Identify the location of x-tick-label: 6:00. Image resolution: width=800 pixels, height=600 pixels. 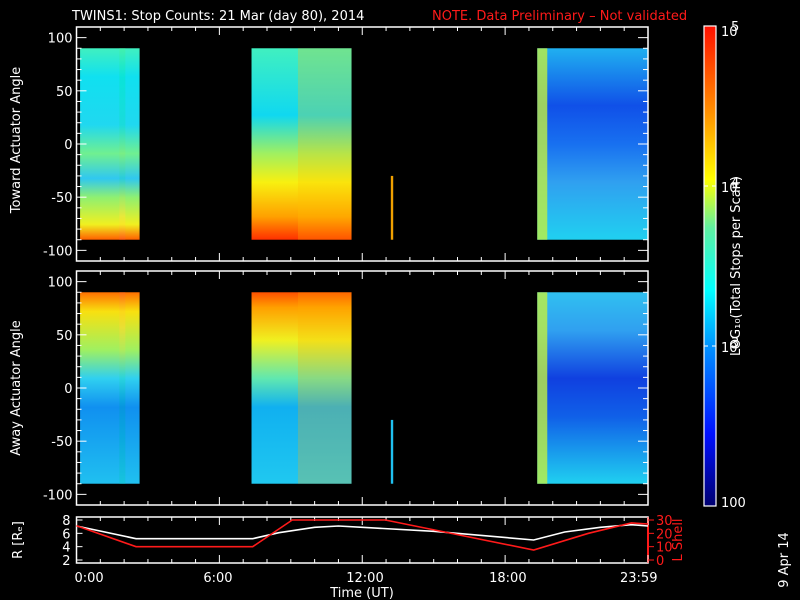
(217, 578).